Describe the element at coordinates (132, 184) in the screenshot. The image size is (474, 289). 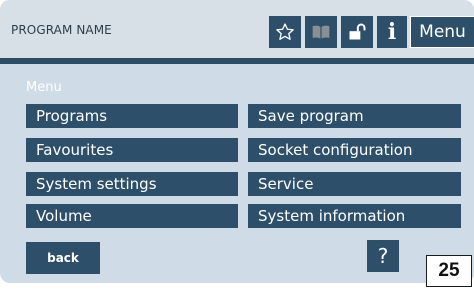
I see `menu-item-system-settings: System settings` at that location.